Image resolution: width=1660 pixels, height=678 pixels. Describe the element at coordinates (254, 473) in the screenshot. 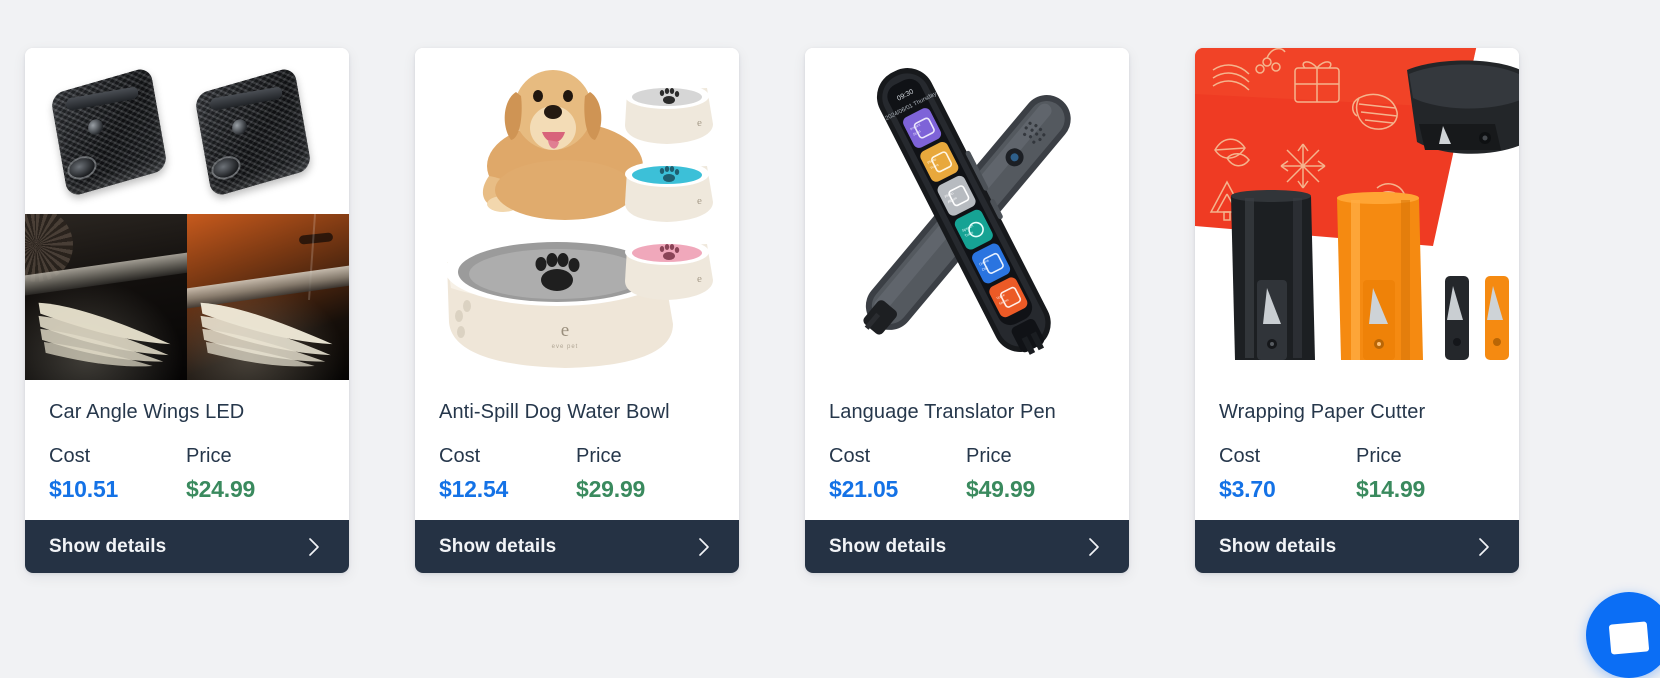

I see `price-column: Price $24.99` at that location.